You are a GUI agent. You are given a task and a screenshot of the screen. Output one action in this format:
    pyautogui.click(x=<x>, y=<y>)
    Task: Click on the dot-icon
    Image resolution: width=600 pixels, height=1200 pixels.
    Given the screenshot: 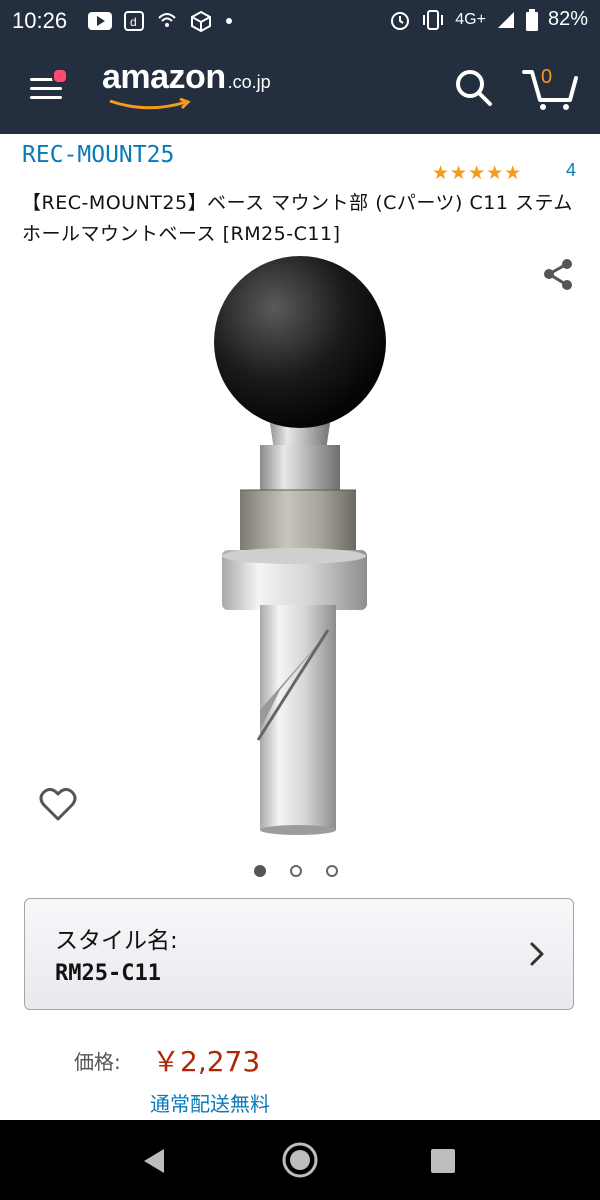 What is the action you would take?
    pyautogui.click(x=229, y=21)
    